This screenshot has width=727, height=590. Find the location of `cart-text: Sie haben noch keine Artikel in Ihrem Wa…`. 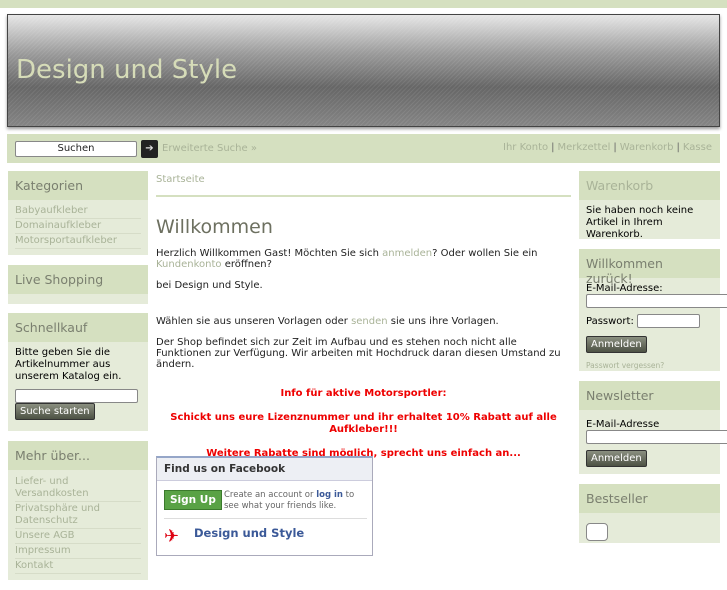

cart-text: Sie haben noch keine Artikel in Ihrem Wa… is located at coordinates (640, 222).